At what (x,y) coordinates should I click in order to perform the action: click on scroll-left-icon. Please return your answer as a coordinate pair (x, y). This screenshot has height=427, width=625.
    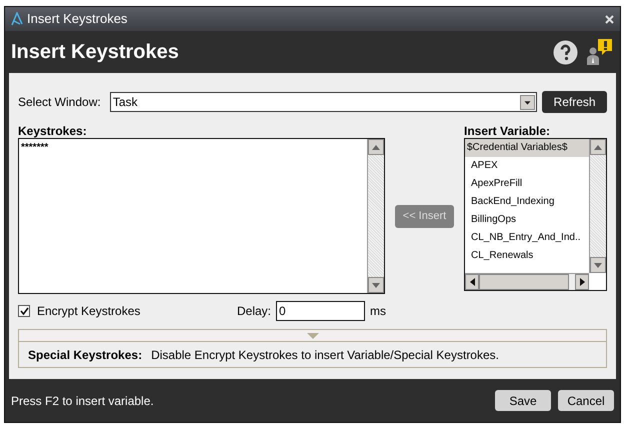
    Looking at the image, I should click on (472, 282).